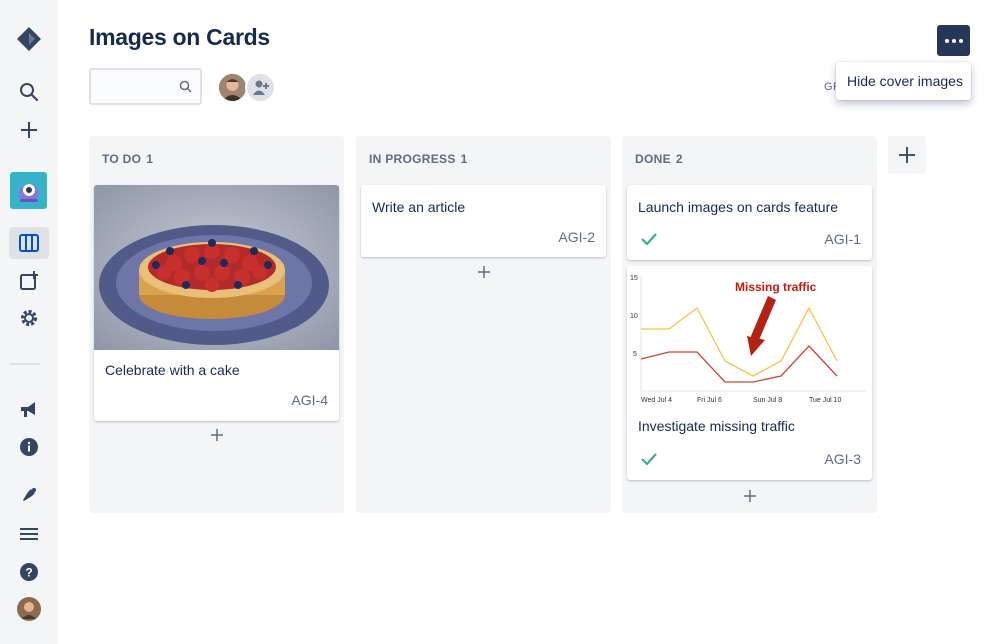 The height and width of the screenshot is (644, 999). What do you see at coordinates (749, 222) in the screenshot?
I see `card-agi-1: Launch images on cards feature AGI-1` at bounding box center [749, 222].